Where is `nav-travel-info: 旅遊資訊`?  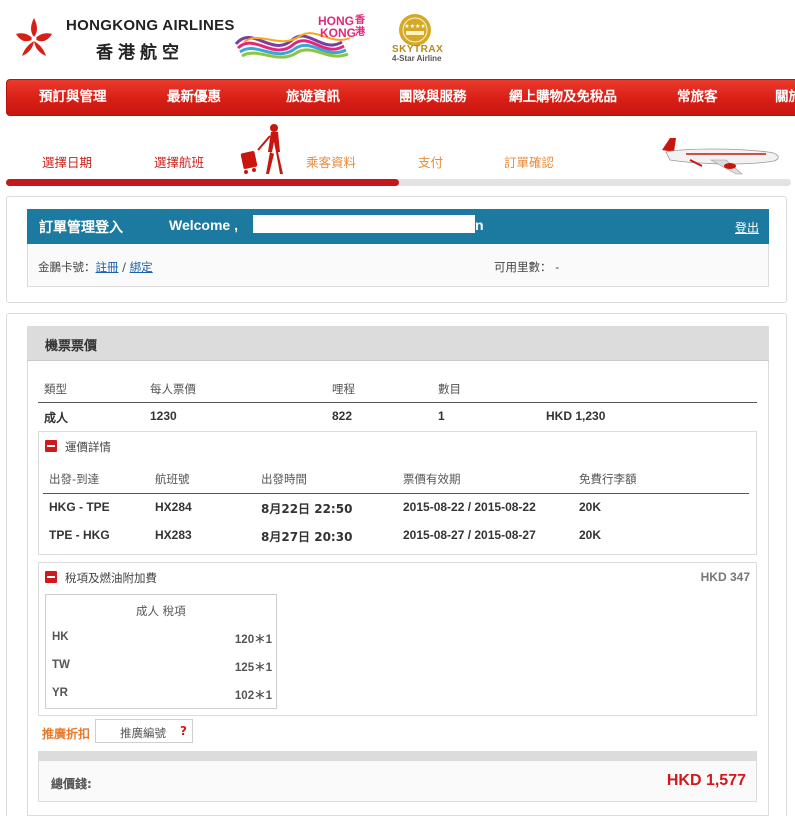
nav-travel-info: 旅遊資訊 is located at coordinates (313, 97).